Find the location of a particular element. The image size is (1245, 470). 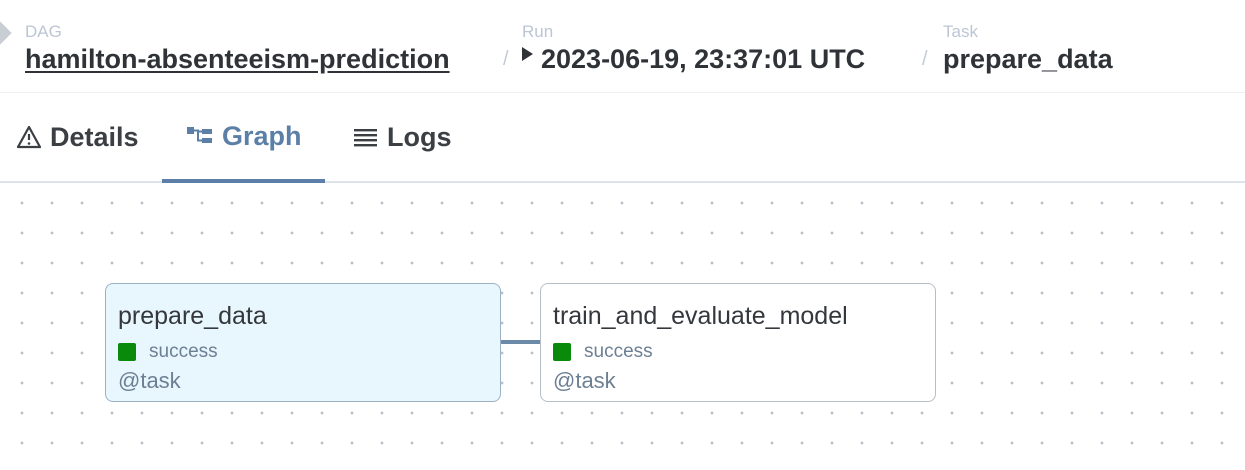

graph-node-prepare-data: prepare_data success @task is located at coordinates (303, 342).